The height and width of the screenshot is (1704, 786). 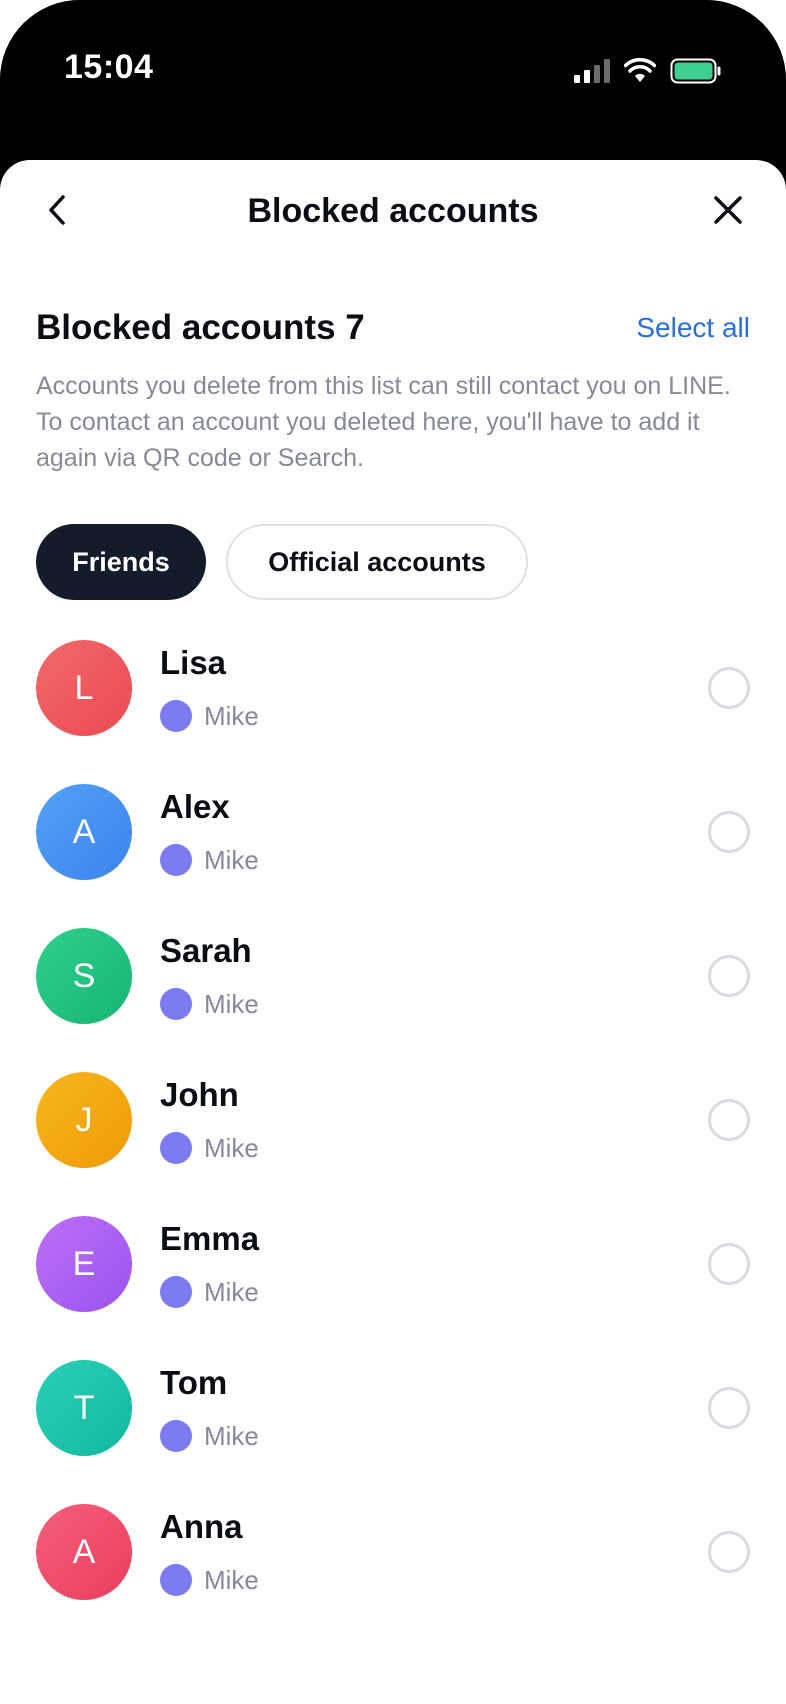 What do you see at coordinates (393, 75) in the screenshot?
I see `status-bar: 15:04` at bounding box center [393, 75].